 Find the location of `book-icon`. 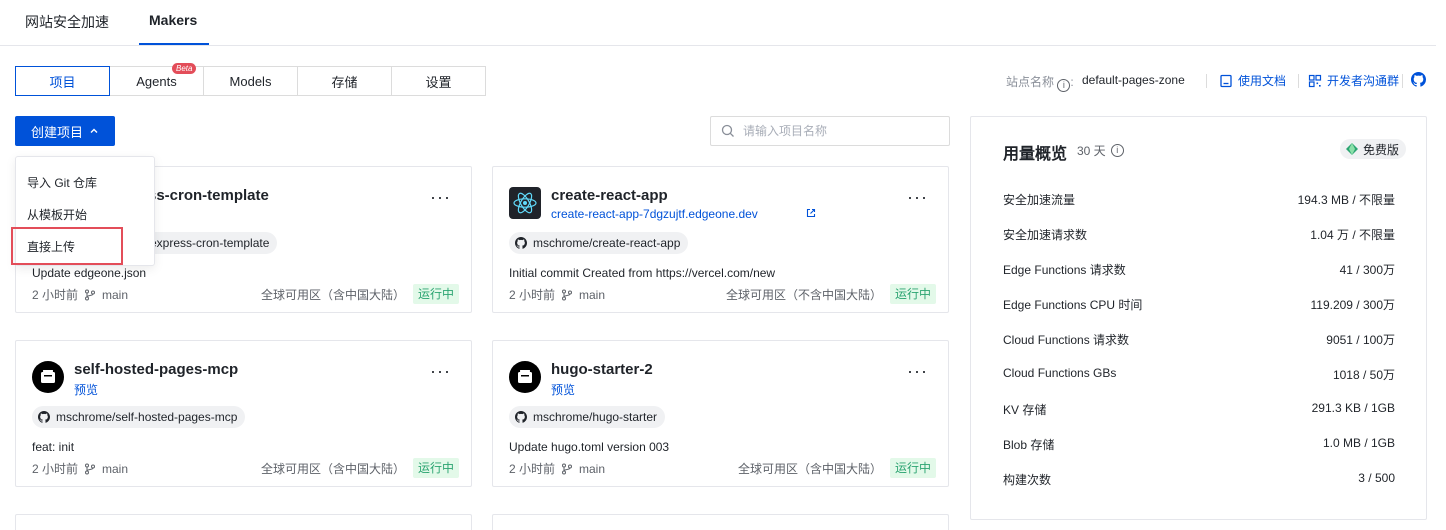

book-icon is located at coordinates (1226, 80).